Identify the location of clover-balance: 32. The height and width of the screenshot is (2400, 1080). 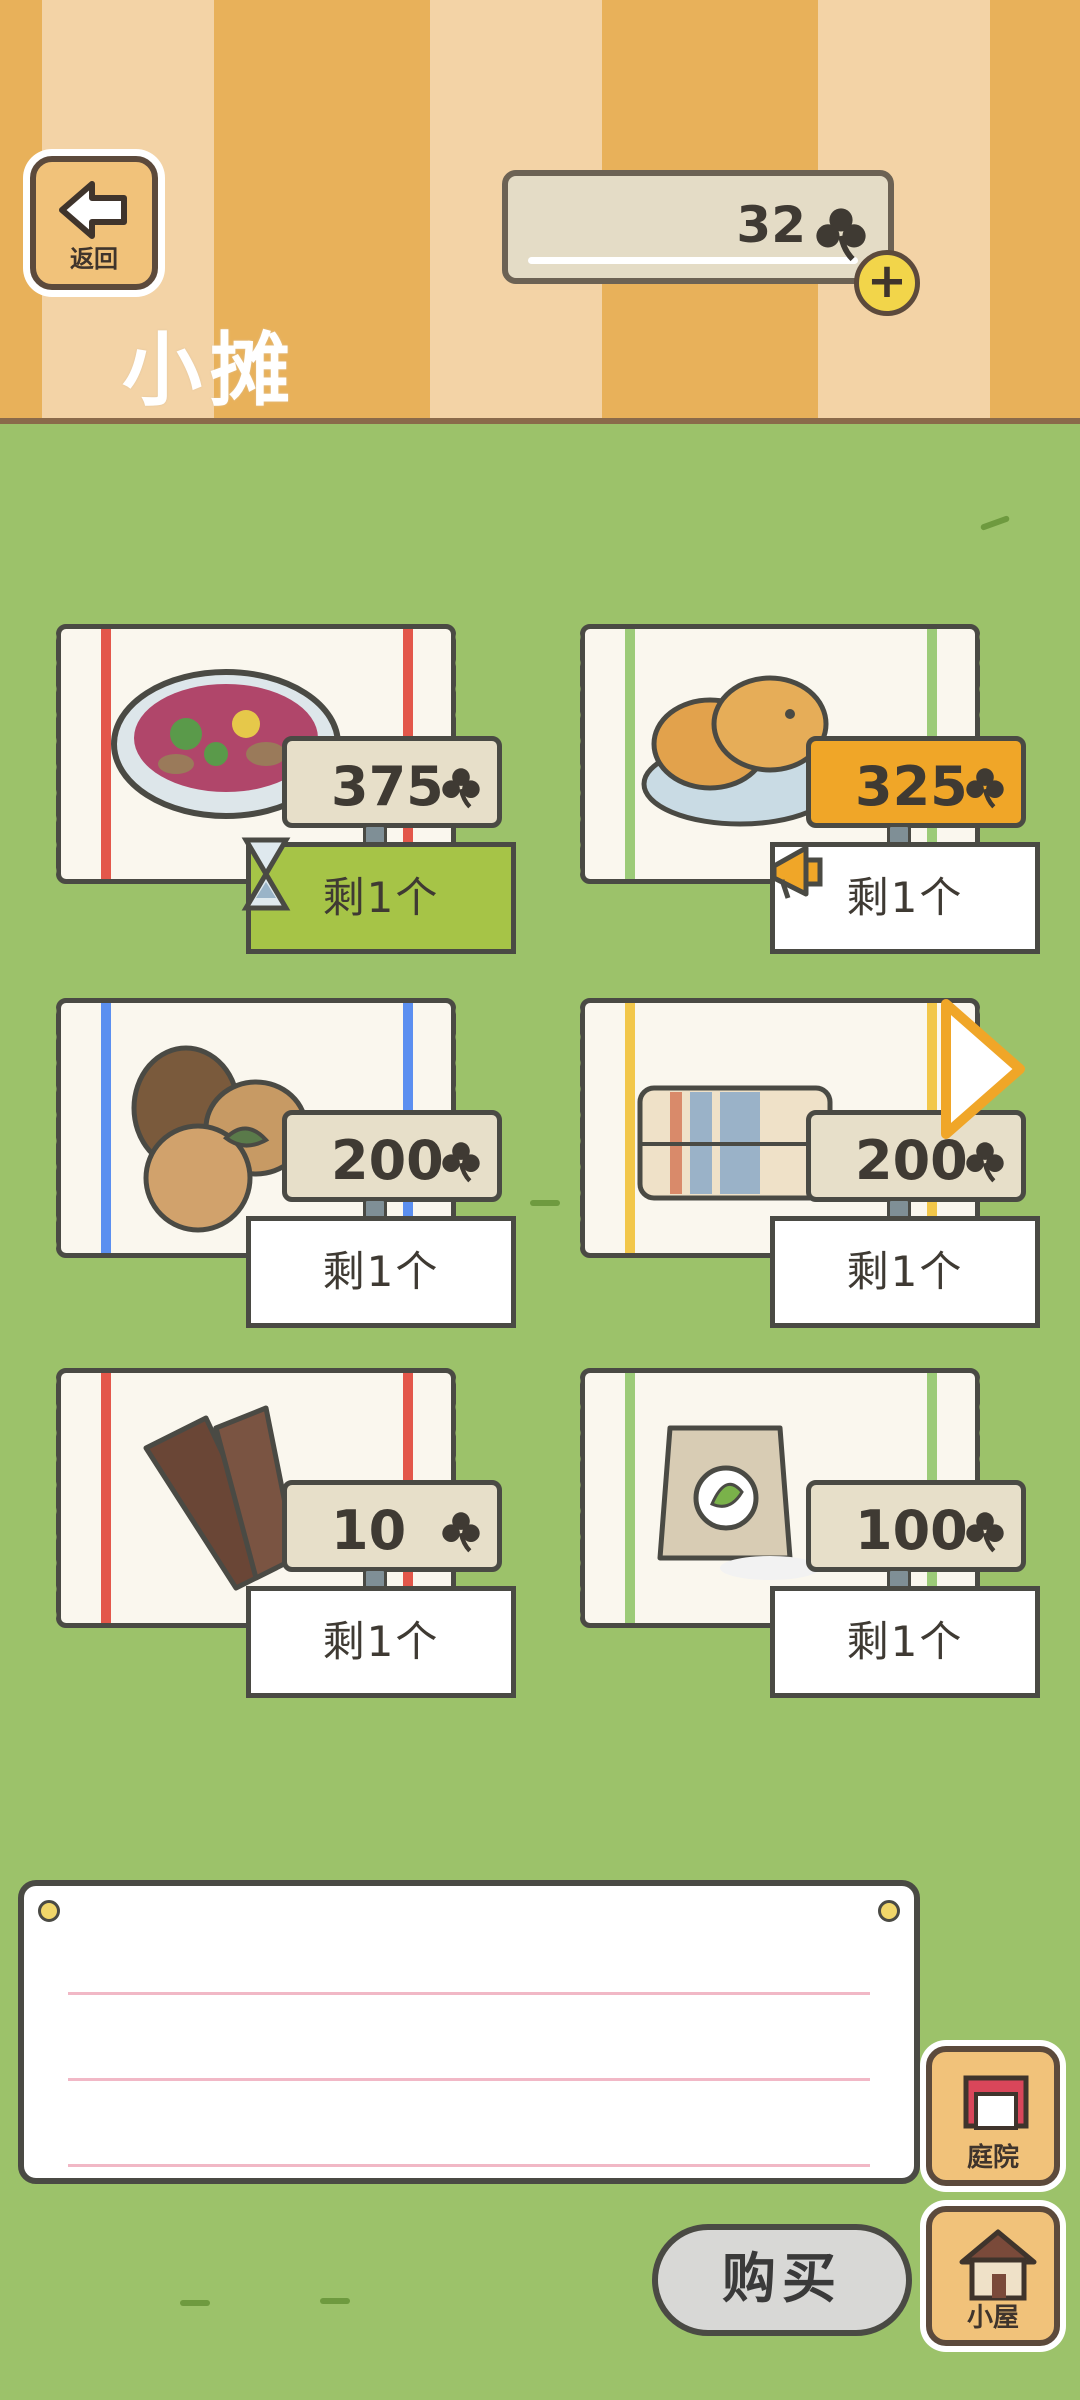
(698, 227).